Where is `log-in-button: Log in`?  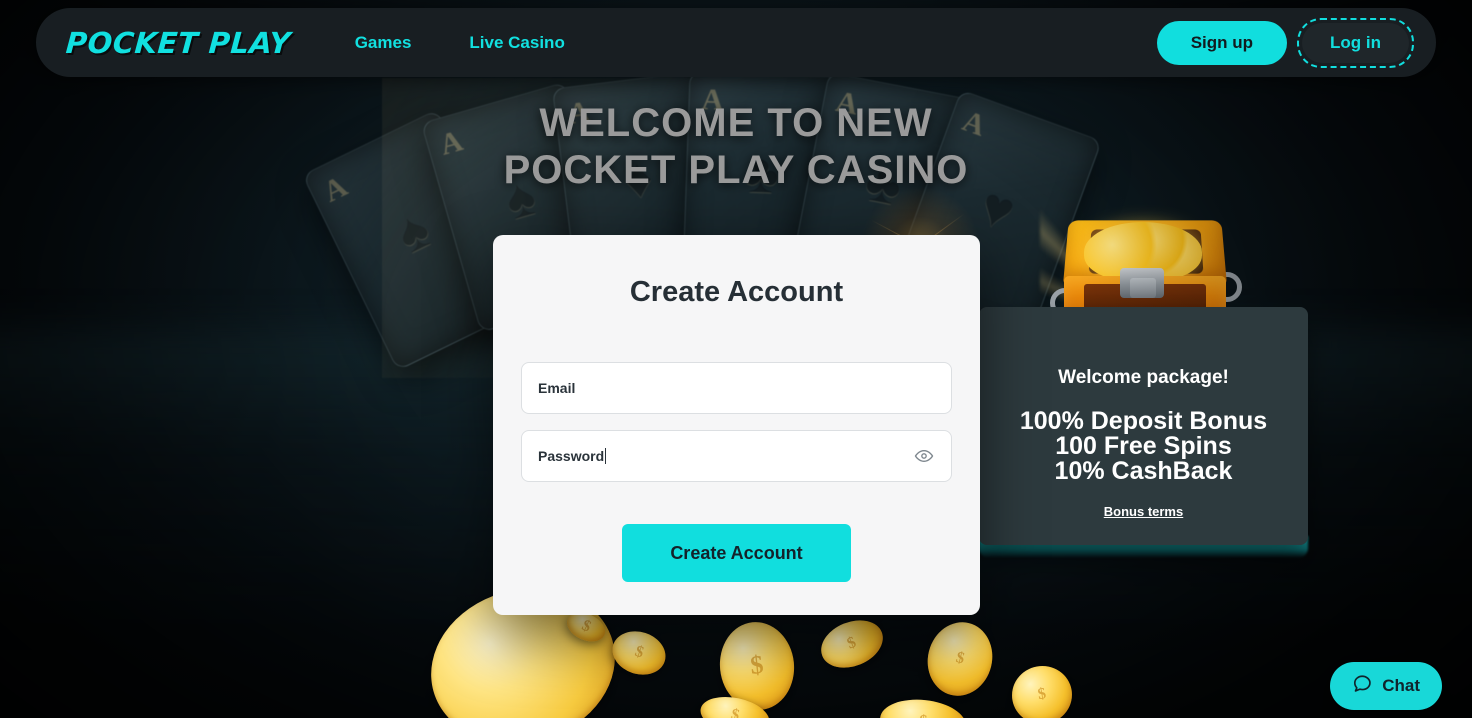
log-in-button: Log in is located at coordinates (1355, 42).